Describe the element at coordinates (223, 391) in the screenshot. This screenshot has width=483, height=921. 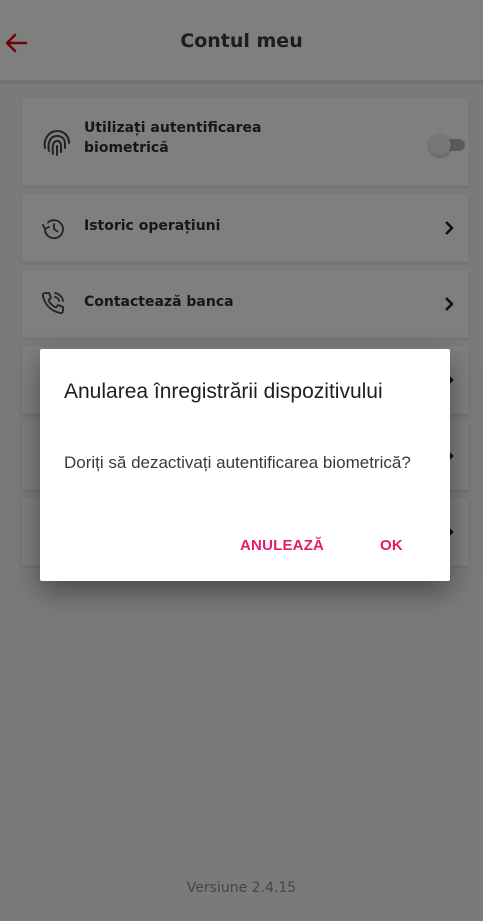
I see `dialog-title: Anularea înregistrării dispozitivului` at that location.